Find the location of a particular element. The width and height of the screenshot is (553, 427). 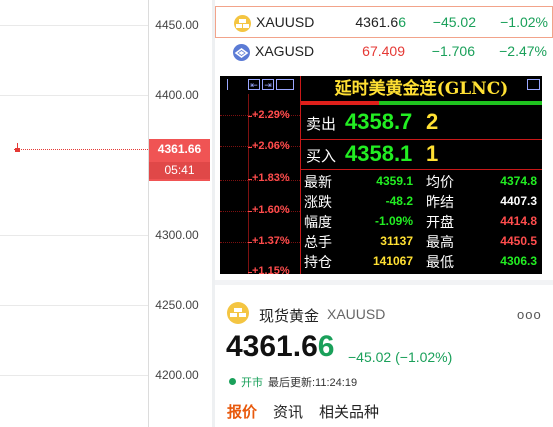

instrument-price: 4361.66 is located at coordinates (280, 347).